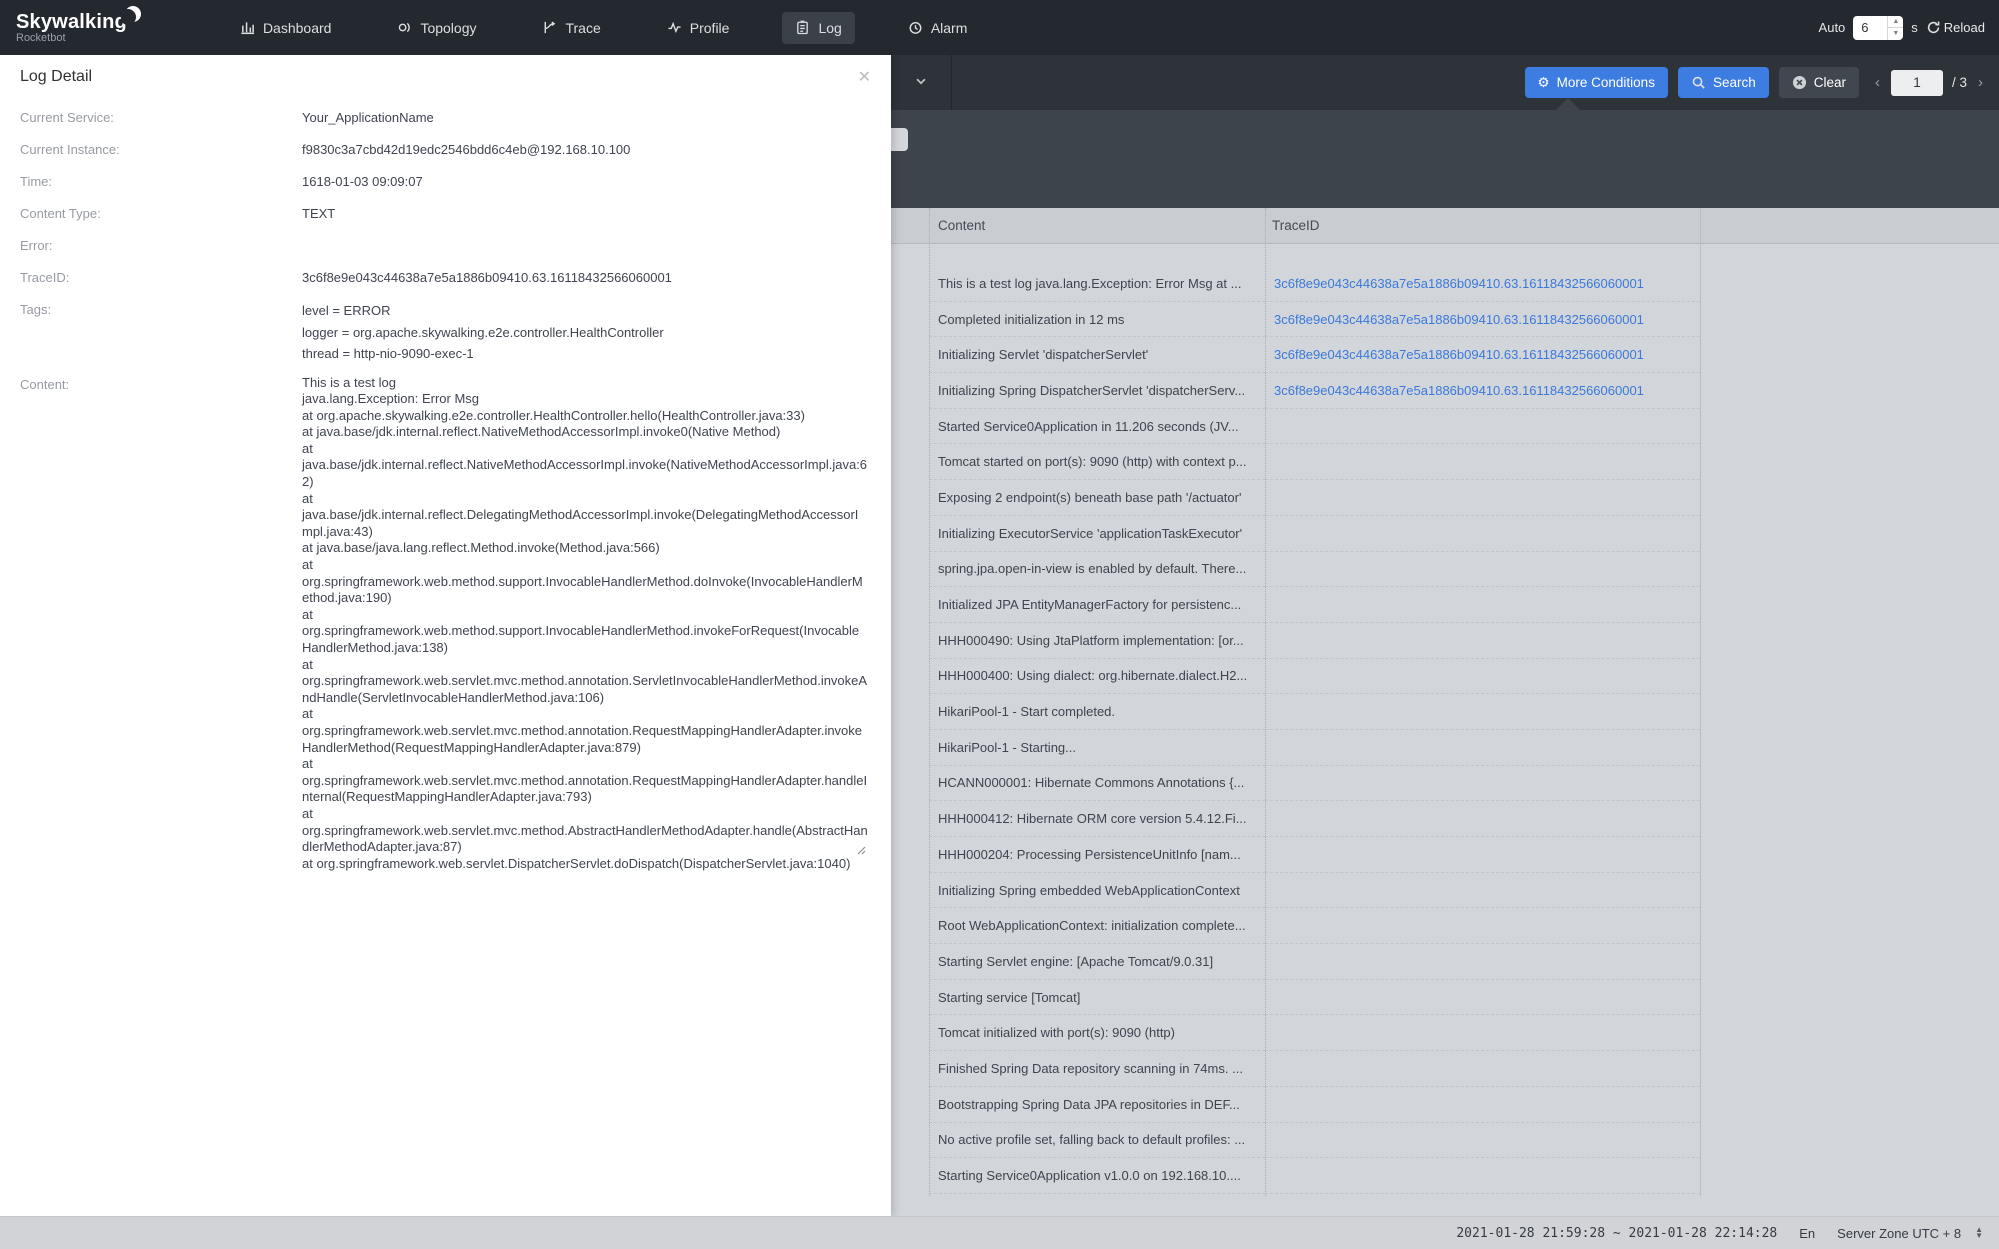 Image resolution: width=1999 pixels, height=1249 pixels. I want to click on nav-item-profile: Profile, so click(698, 28).